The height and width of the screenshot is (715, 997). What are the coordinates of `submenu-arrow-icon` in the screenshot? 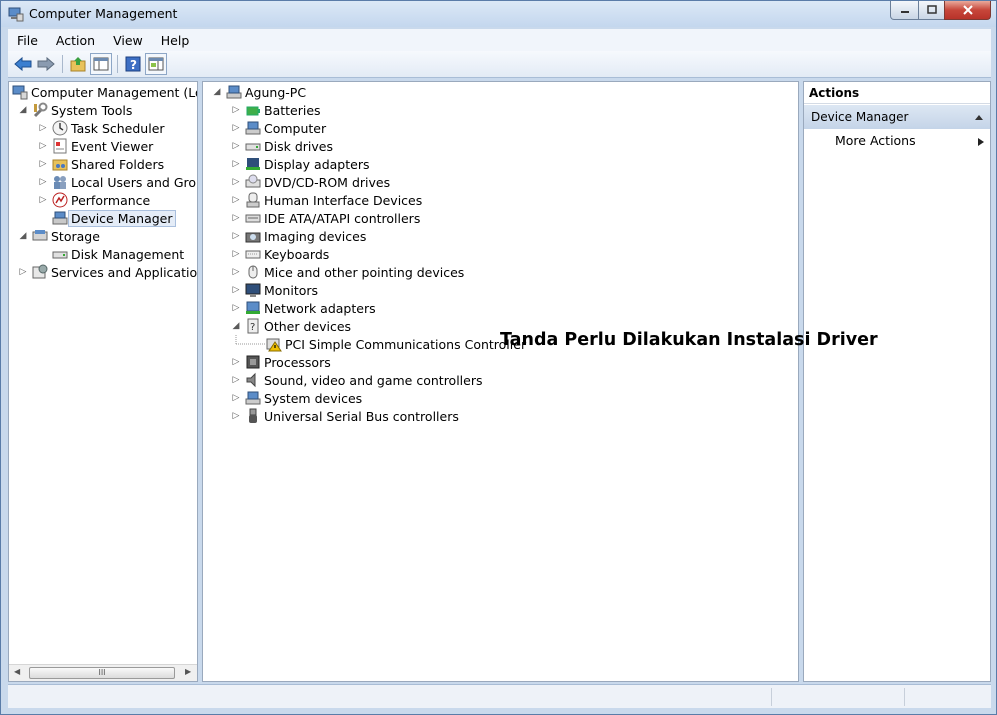 It's located at (981, 142).